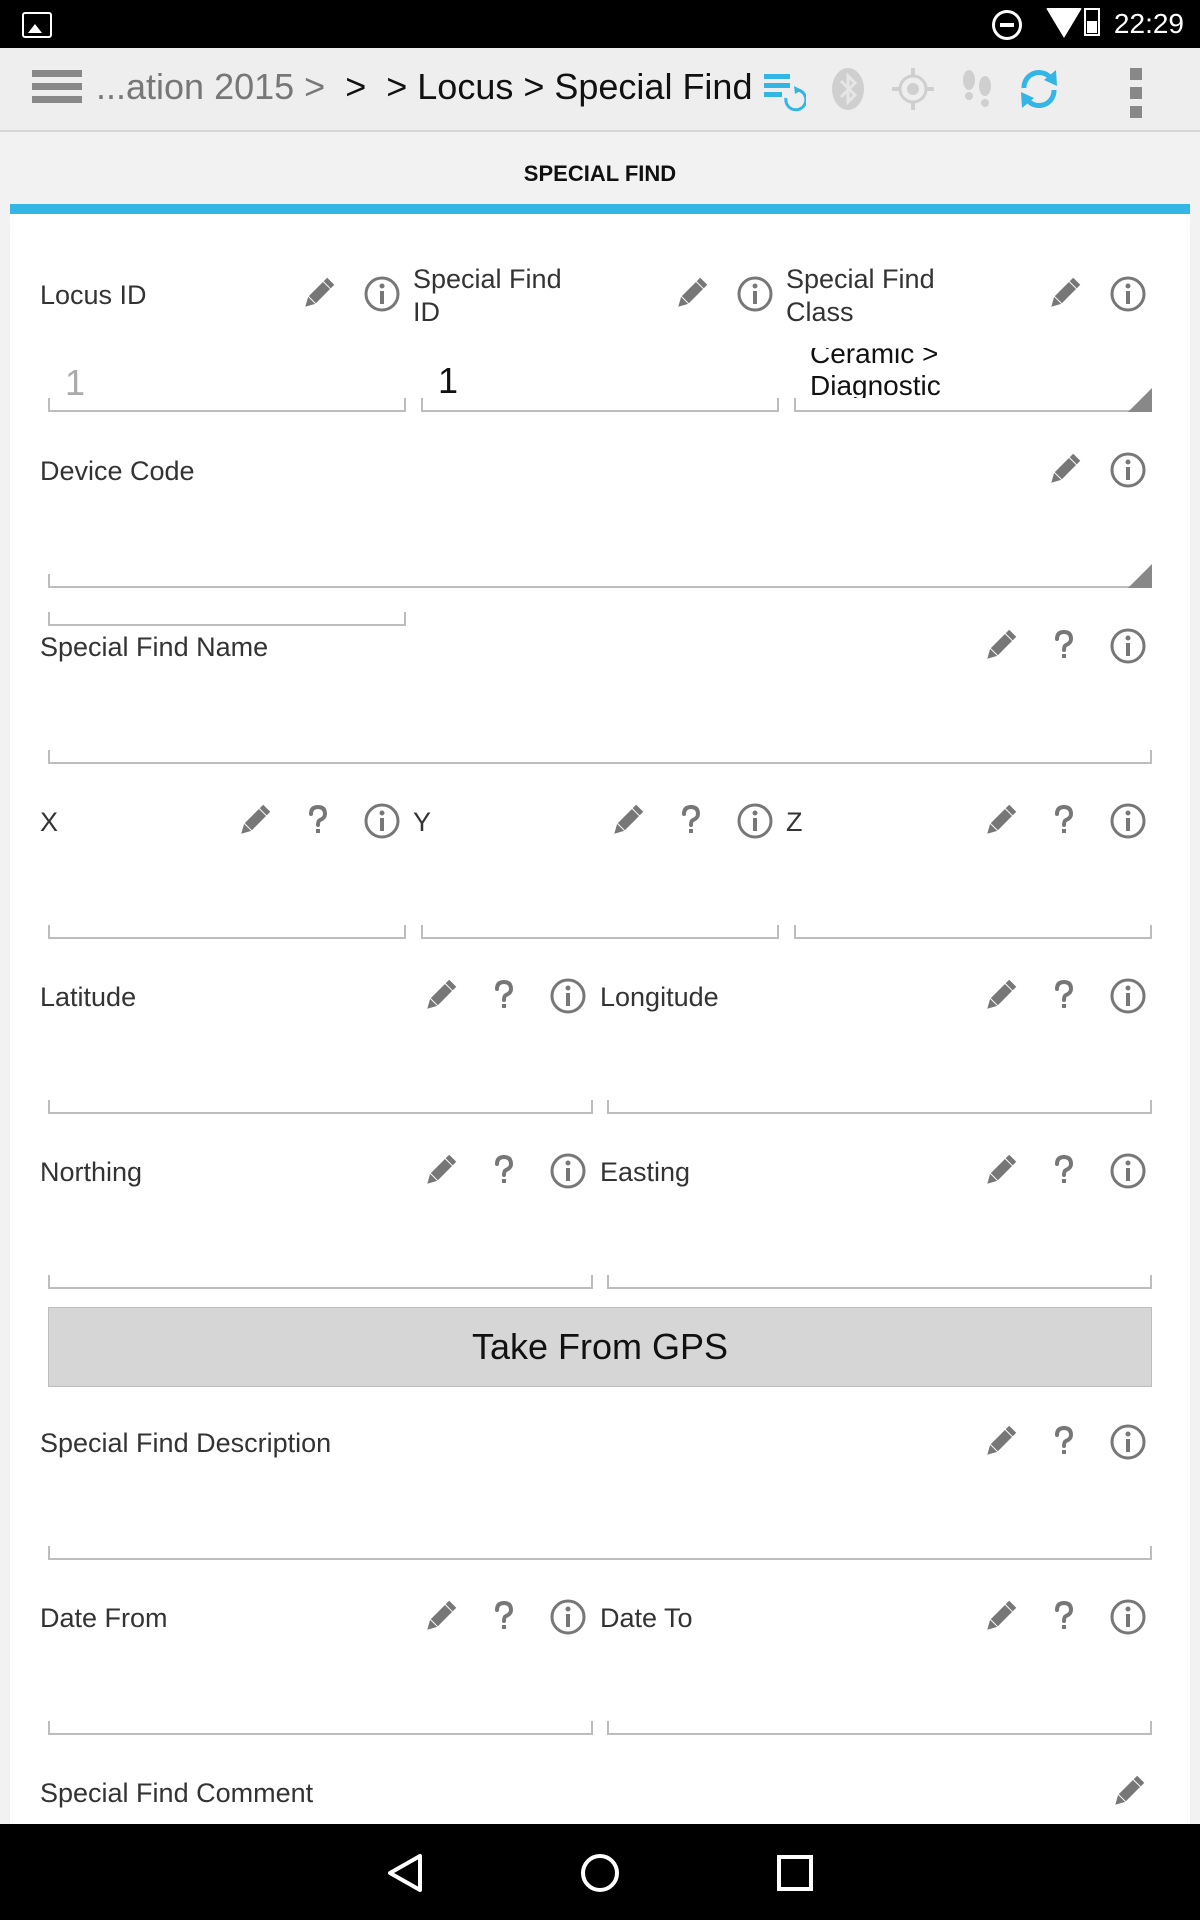 This screenshot has width=1200, height=1920. What do you see at coordinates (91, 1172) in the screenshot?
I see `northing-label: Northing` at bounding box center [91, 1172].